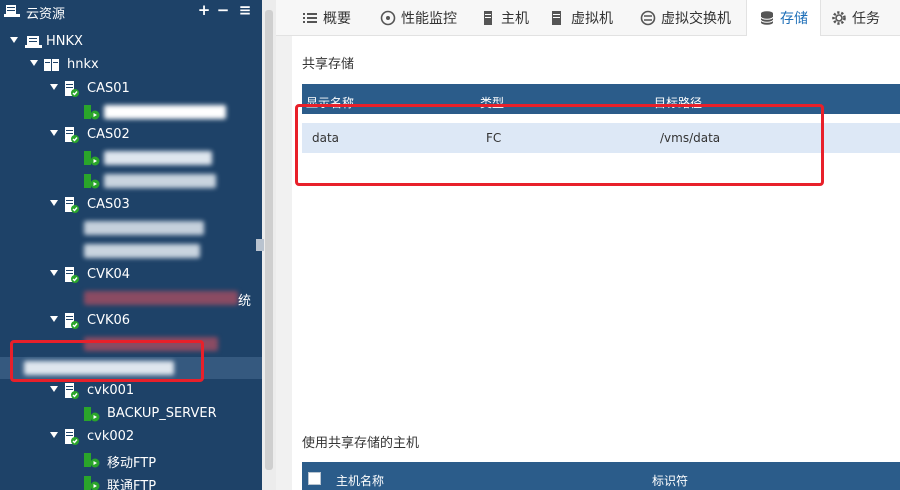  What do you see at coordinates (492, 102) in the screenshot?
I see `col-type: 类型` at bounding box center [492, 102].